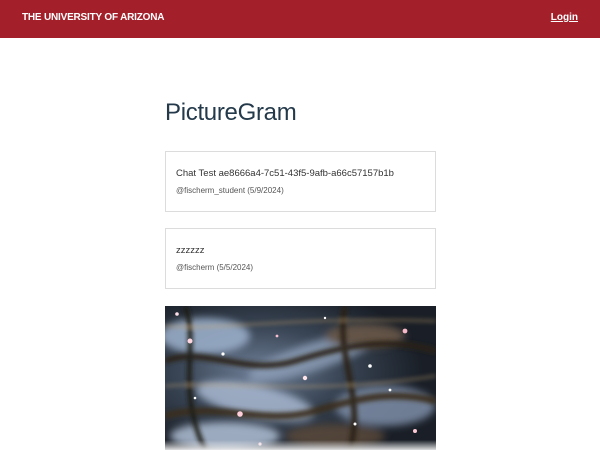  Describe the element at coordinates (300, 258) in the screenshot. I see `post-card: zzzzzz @fischerm (5/5/2024)` at that location.